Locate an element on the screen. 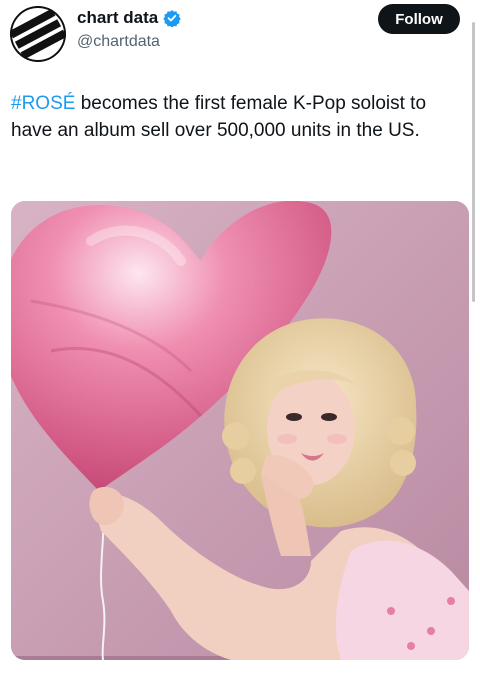 The height and width of the screenshot is (680, 480). scrollbar-thumb is located at coordinates (473, 162).